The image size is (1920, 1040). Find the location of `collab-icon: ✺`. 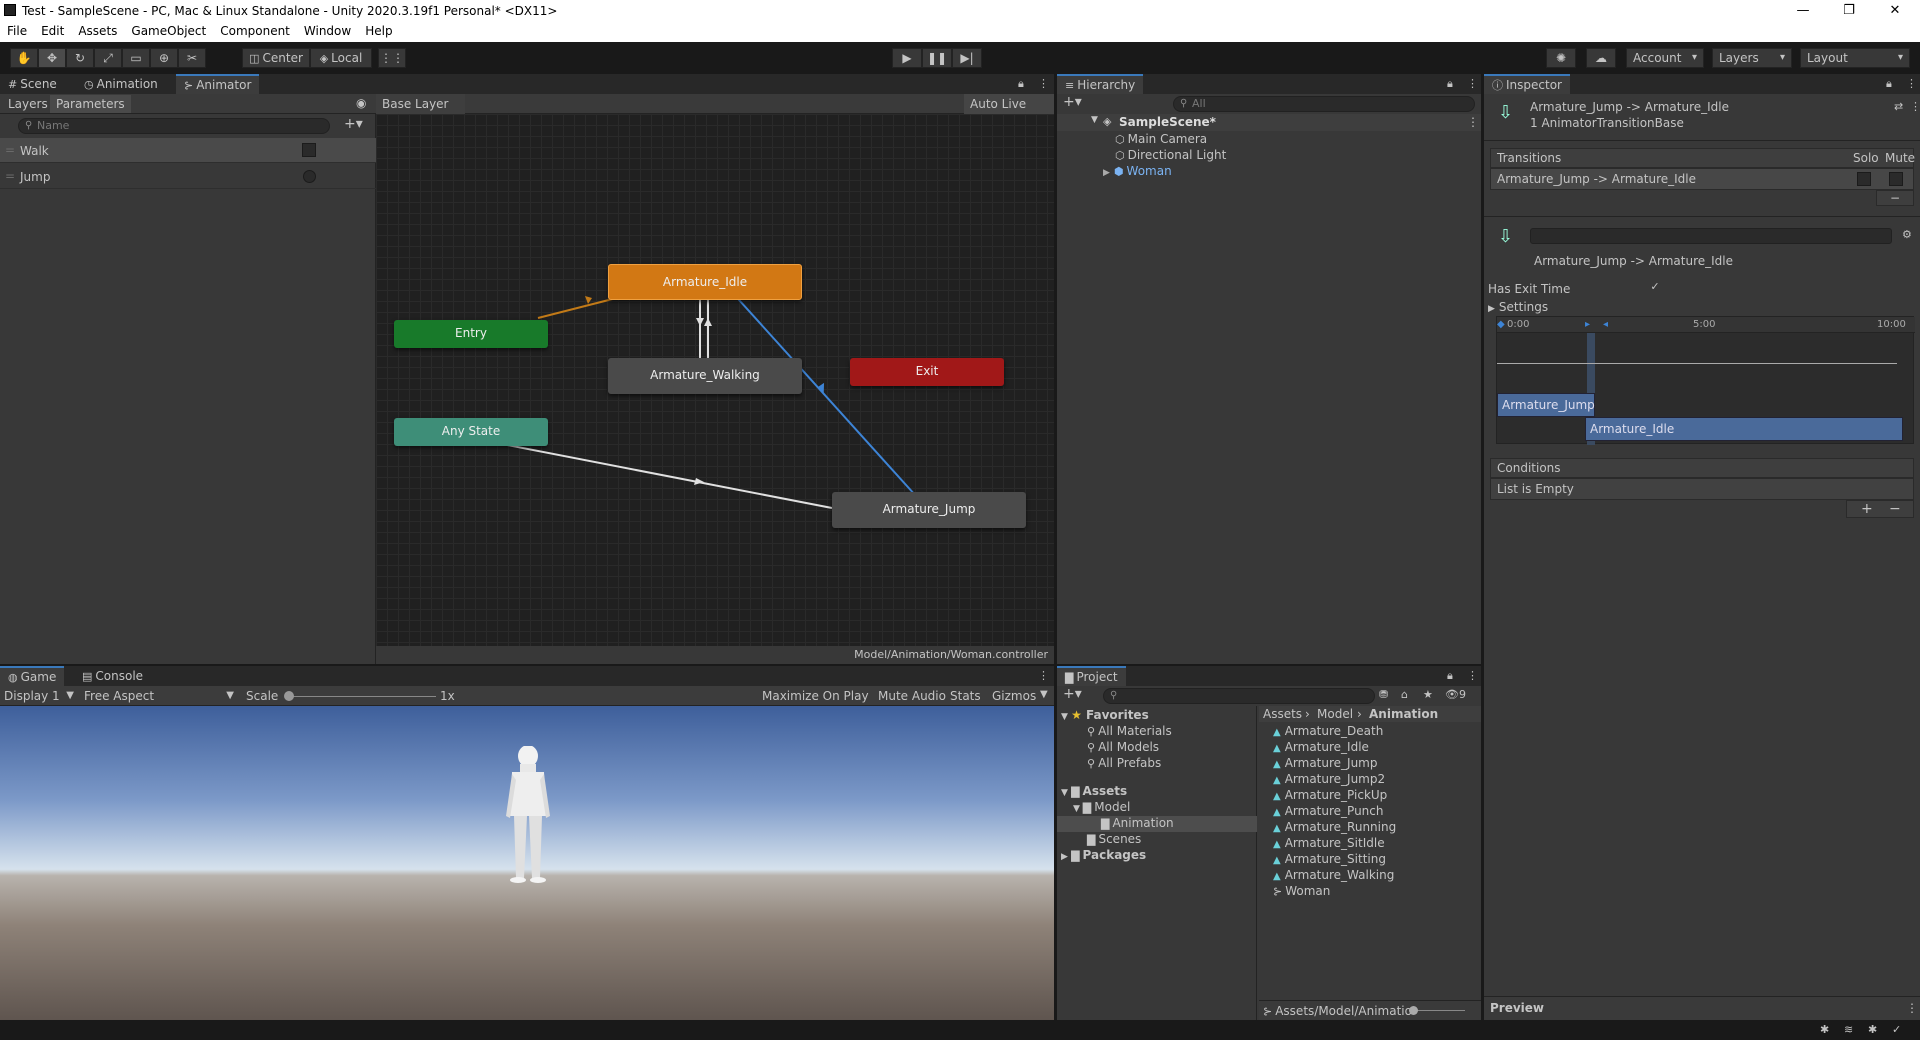

collab-icon: ✺ is located at coordinates (1561, 58).